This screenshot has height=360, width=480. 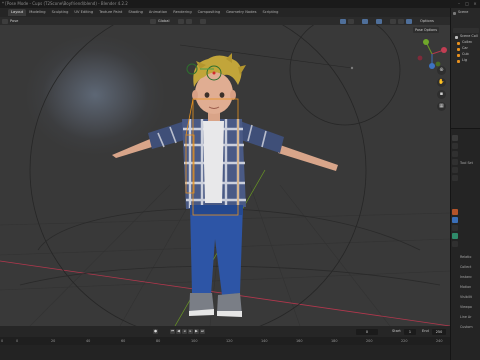 What do you see at coordinates (441, 106) in the screenshot?
I see `grid-icon: ▦` at bounding box center [441, 106].